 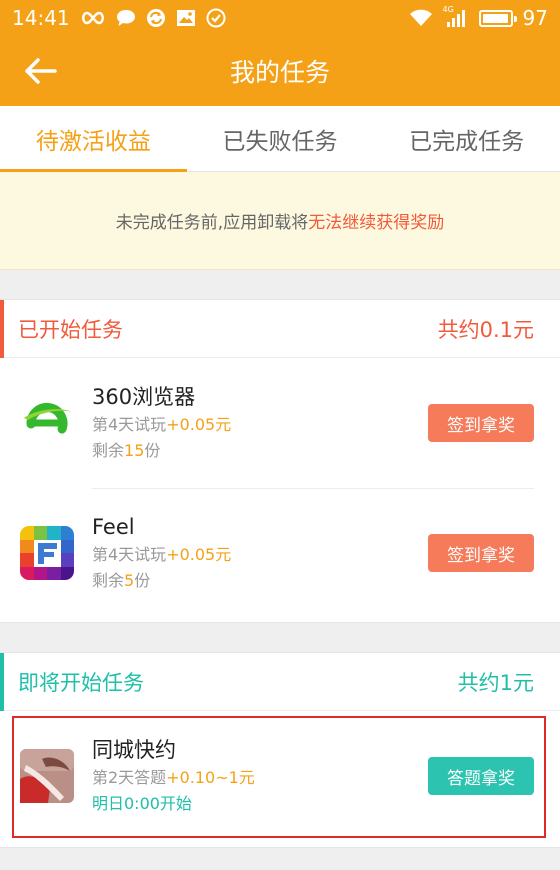 I want to click on tab-completed-tasks: 已完成任务, so click(x=466, y=138).